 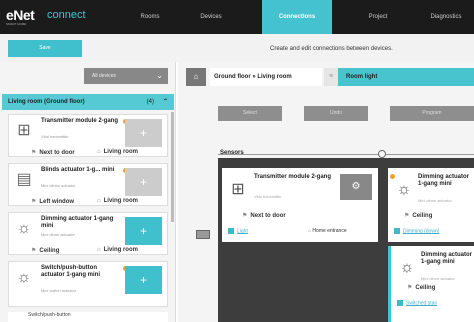 I want to click on tab-devices: Devices, so click(x=211, y=17).